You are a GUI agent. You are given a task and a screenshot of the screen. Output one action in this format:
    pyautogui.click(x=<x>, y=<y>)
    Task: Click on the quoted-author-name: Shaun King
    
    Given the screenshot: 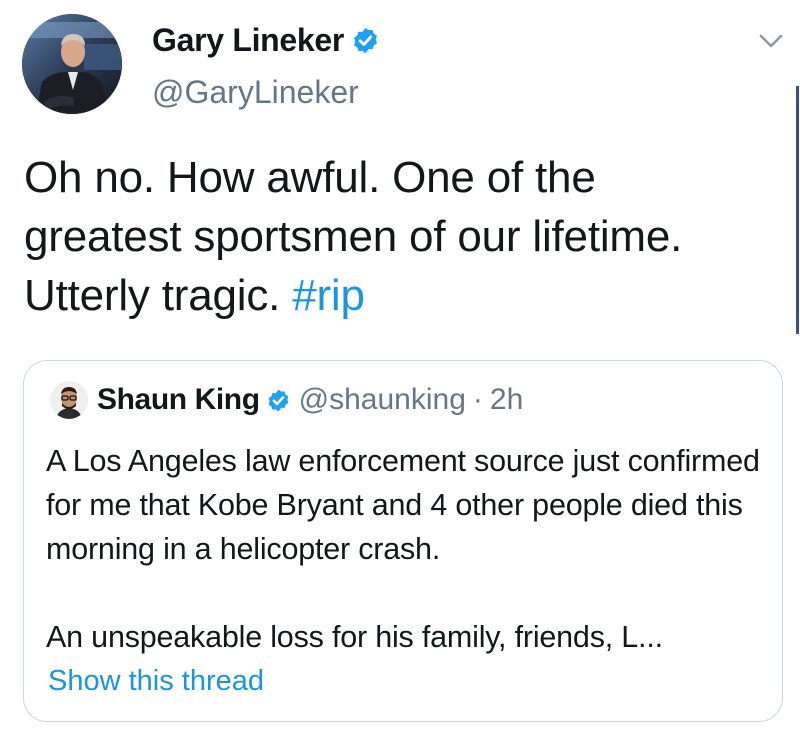 What is the action you would take?
    pyautogui.click(x=178, y=400)
    